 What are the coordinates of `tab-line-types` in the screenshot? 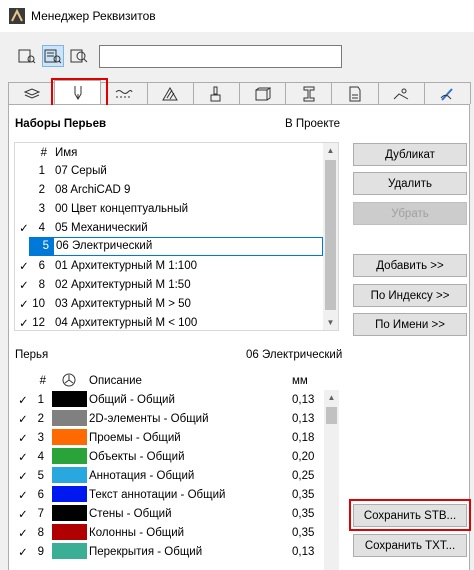 It's located at (124, 93).